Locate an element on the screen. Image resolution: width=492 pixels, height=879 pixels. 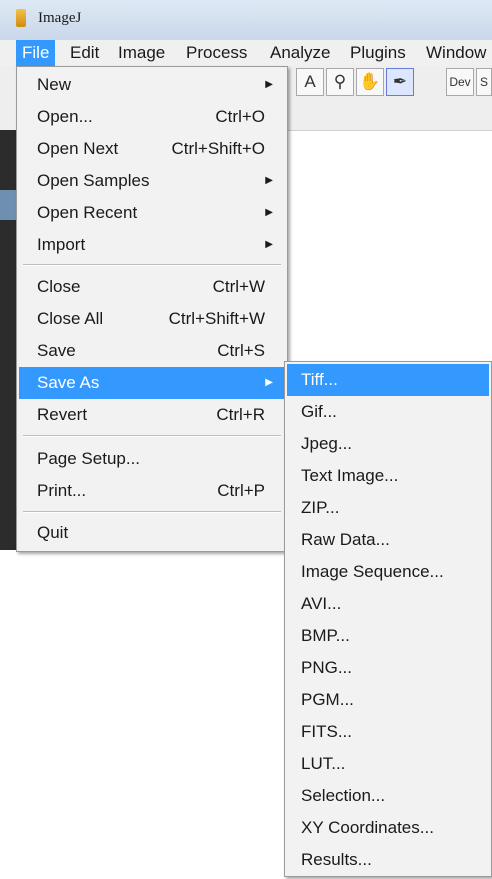
menu-item-label: Revert is located at coordinates (62, 414).